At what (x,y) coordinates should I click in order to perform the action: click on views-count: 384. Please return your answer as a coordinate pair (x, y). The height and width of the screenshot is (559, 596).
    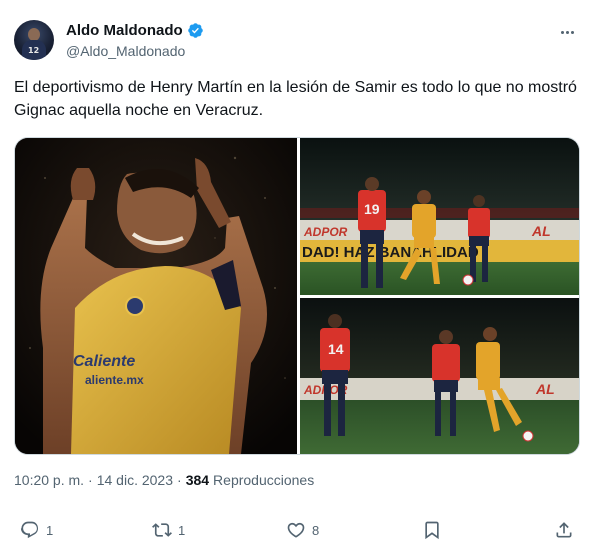
    Looking at the image, I should click on (197, 480).